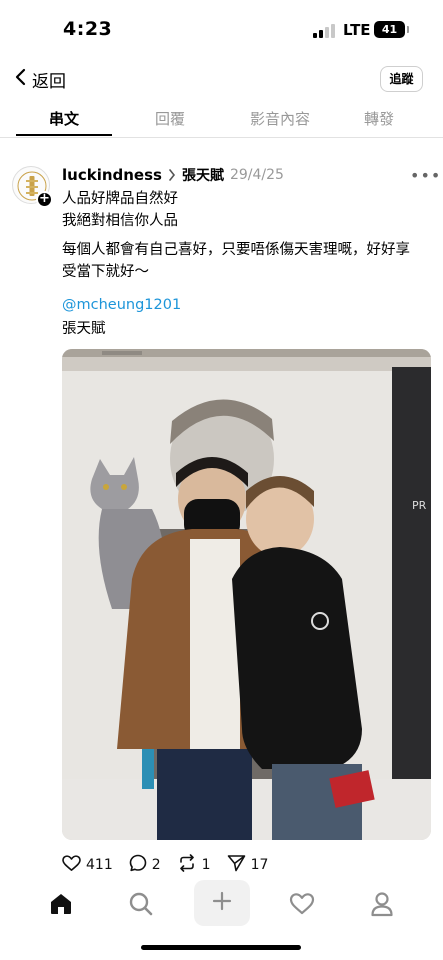  I want to click on tab-replies: 回覆, so click(170, 118).